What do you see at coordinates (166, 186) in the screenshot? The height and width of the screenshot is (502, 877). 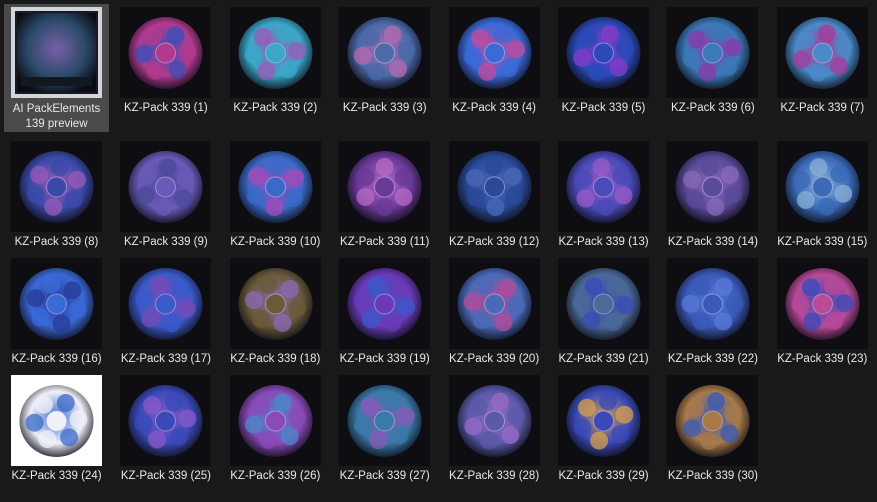 I see `unicorn-icon` at bounding box center [166, 186].